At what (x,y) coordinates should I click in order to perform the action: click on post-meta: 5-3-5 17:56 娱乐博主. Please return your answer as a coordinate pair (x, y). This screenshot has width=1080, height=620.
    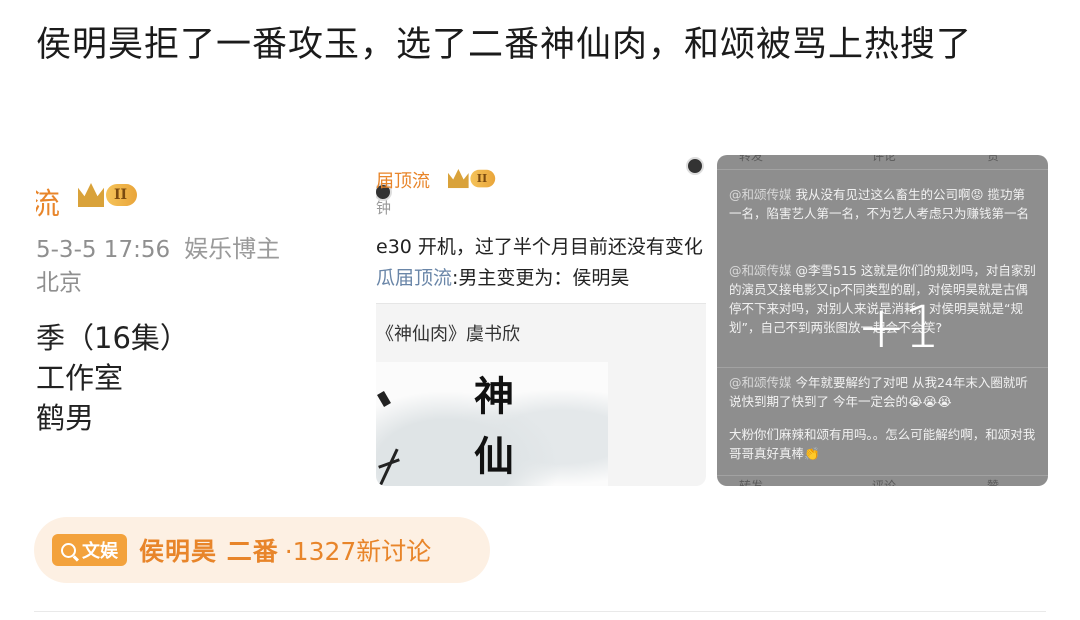
    Looking at the image, I should click on (158, 246).